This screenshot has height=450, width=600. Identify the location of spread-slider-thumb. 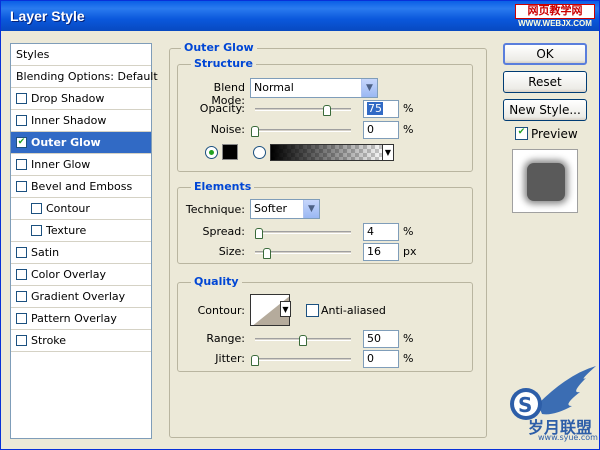
(258, 233).